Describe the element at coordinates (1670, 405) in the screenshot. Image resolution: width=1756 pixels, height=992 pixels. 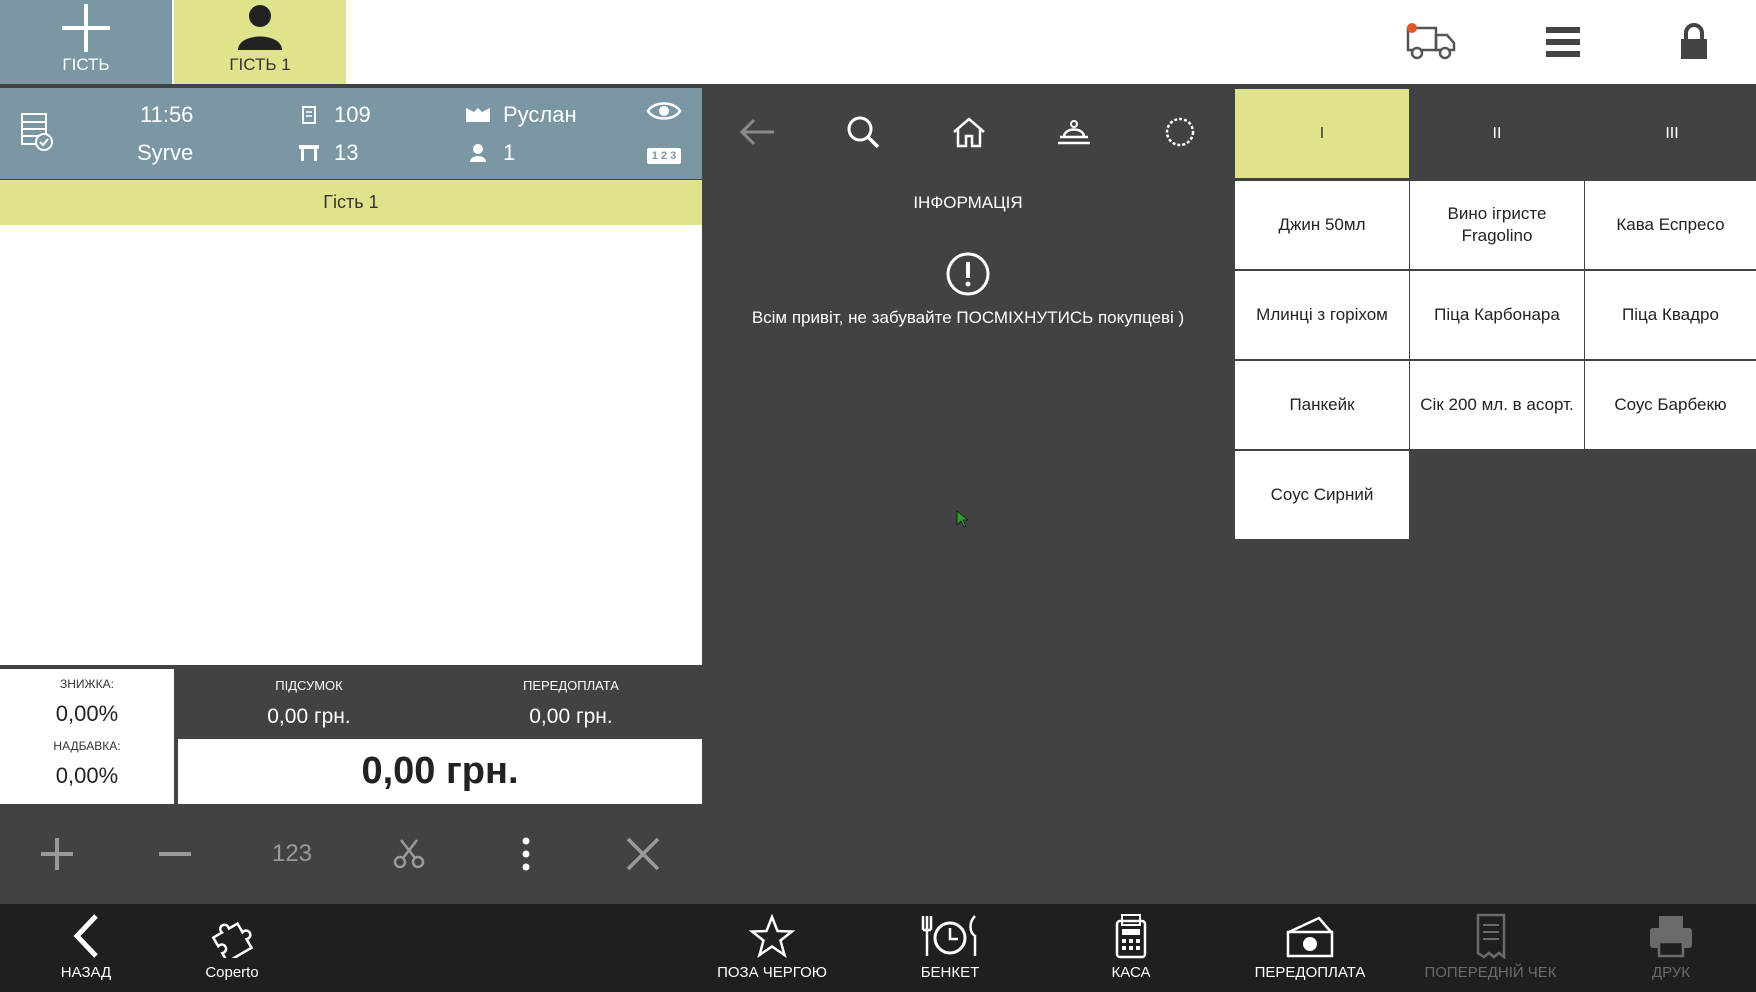
I see `product-button: Соус Барбекю` at that location.